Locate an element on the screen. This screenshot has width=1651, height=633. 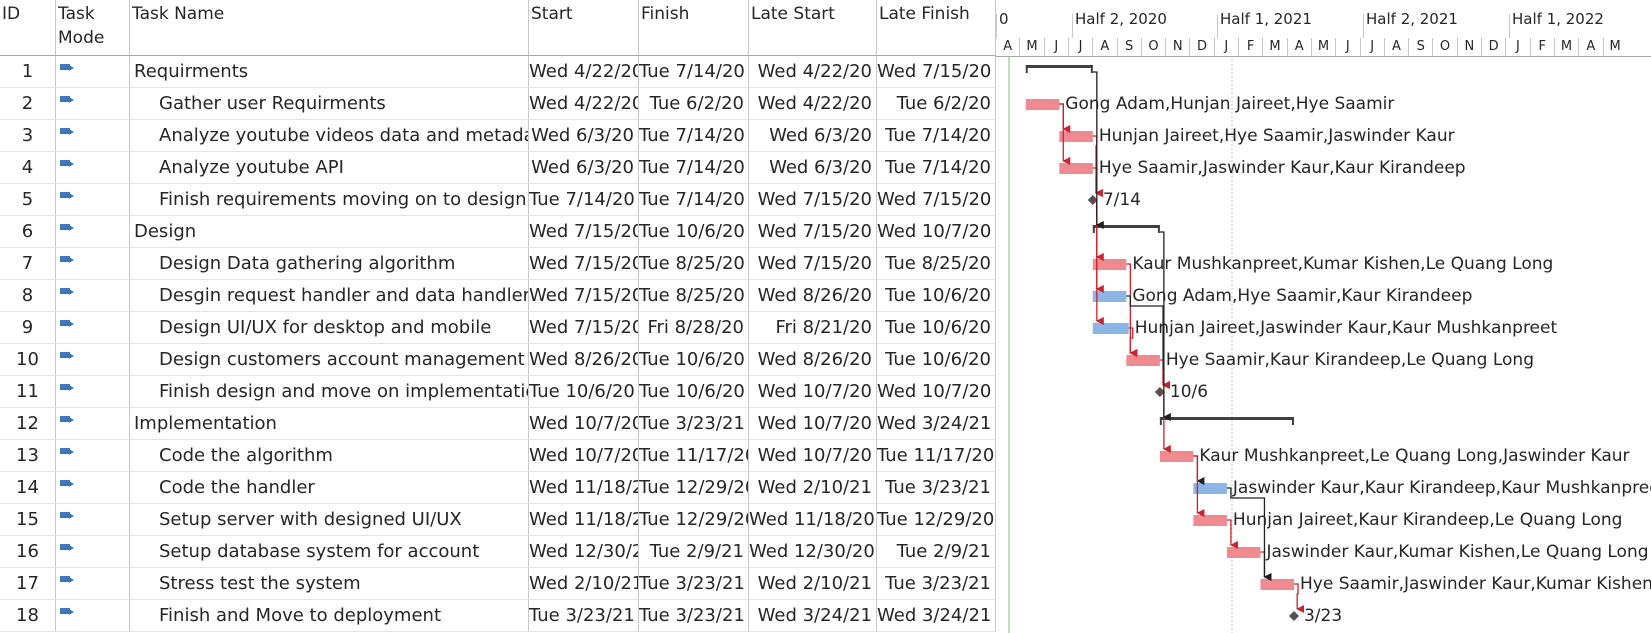
start-date-cell: Wed 4/22/20 is located at coordinates (584, 103).